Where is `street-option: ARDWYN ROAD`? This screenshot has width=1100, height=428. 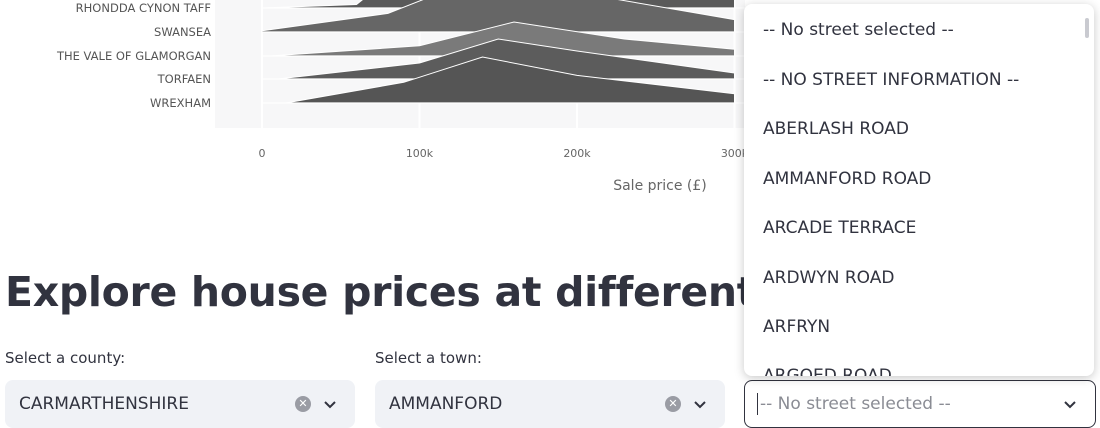
street-option: ARDWYN ROAD is located at coordinates (919, 278).